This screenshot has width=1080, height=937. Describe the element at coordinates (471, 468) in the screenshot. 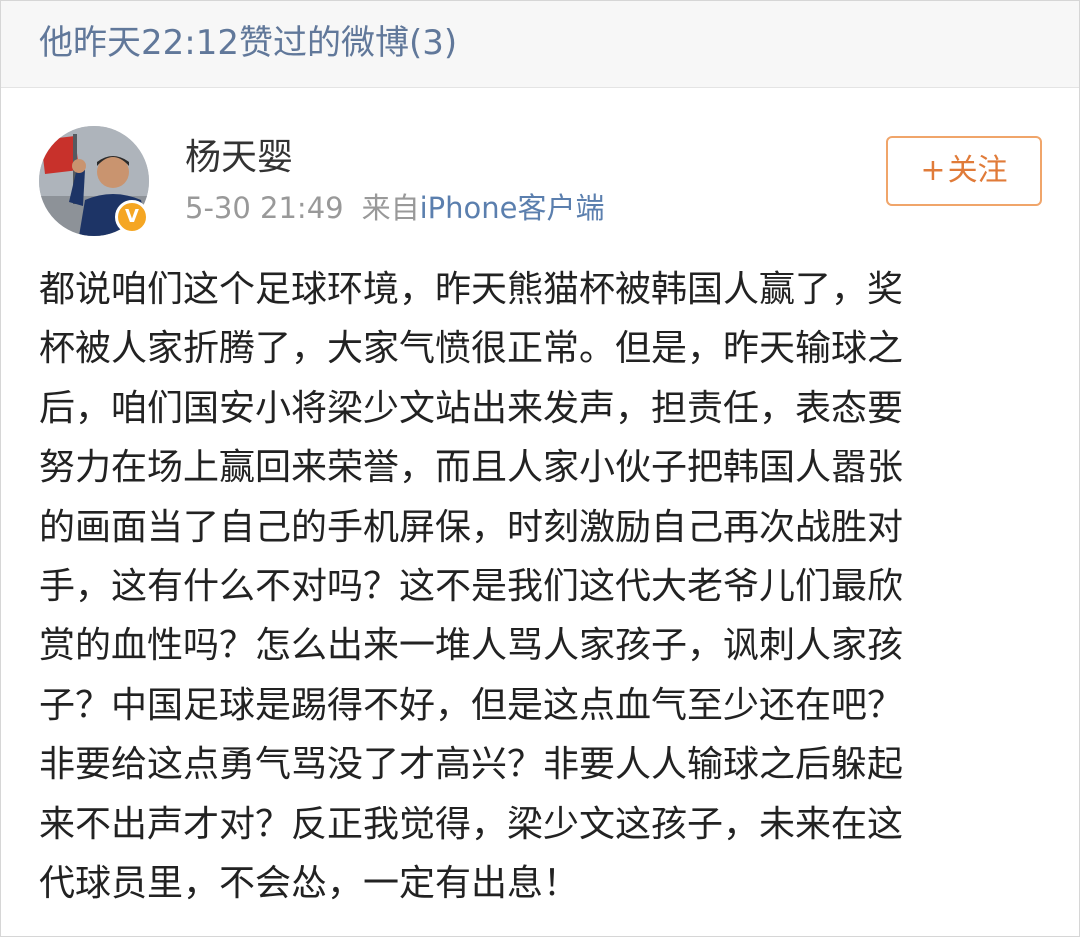

I see `post-text-line: 努力在场上赢回来荣誉，而且人家小伙子把韩国人嚣张` at that location.